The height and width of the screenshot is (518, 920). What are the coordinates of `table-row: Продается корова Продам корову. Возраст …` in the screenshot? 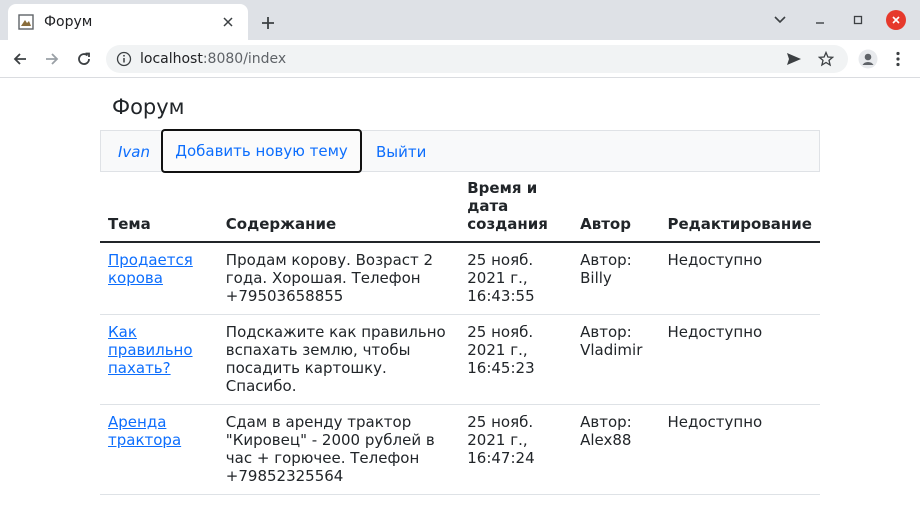 It's located at (460, 278).